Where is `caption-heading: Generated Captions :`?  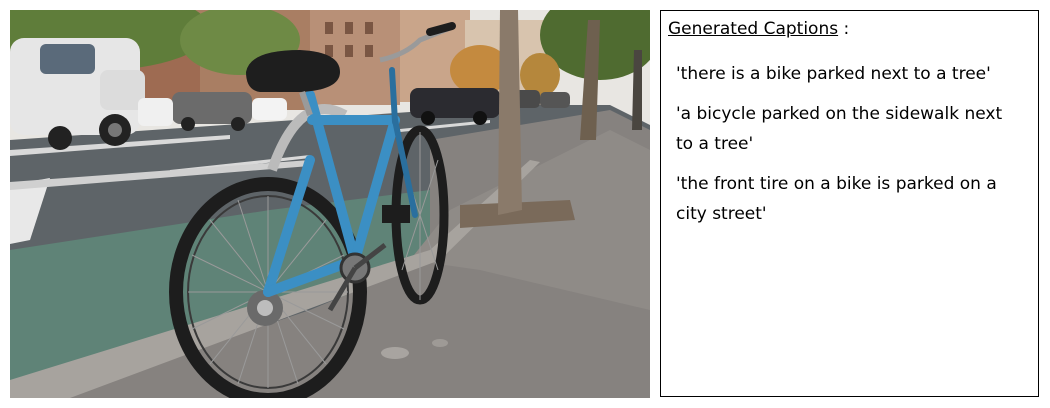 caption-heading: Generated Captions : is located at coordinates (758, 29).